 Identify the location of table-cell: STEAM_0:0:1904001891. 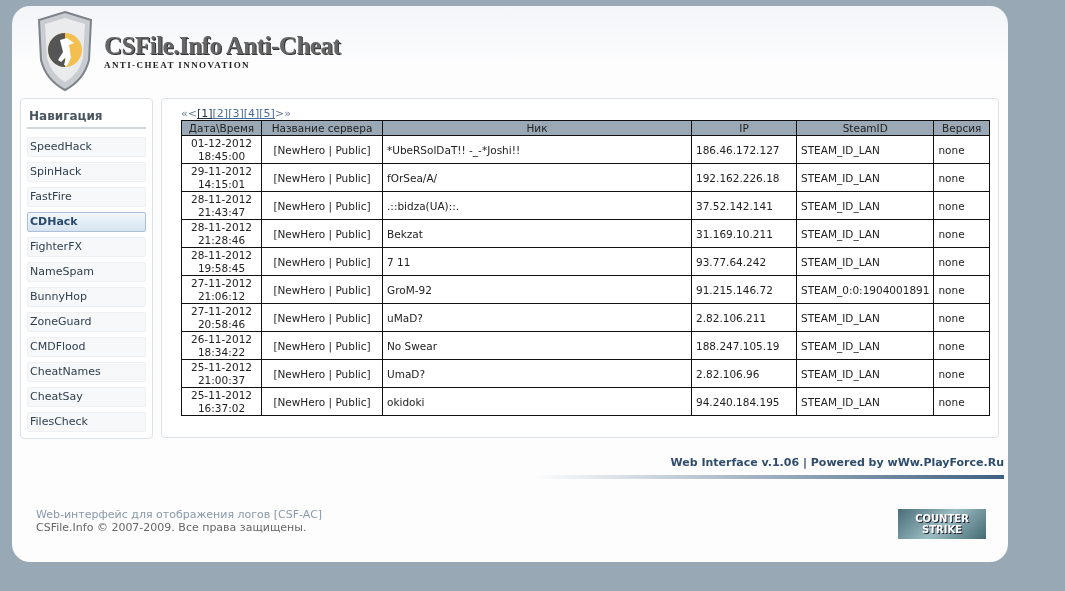
(865, 289).